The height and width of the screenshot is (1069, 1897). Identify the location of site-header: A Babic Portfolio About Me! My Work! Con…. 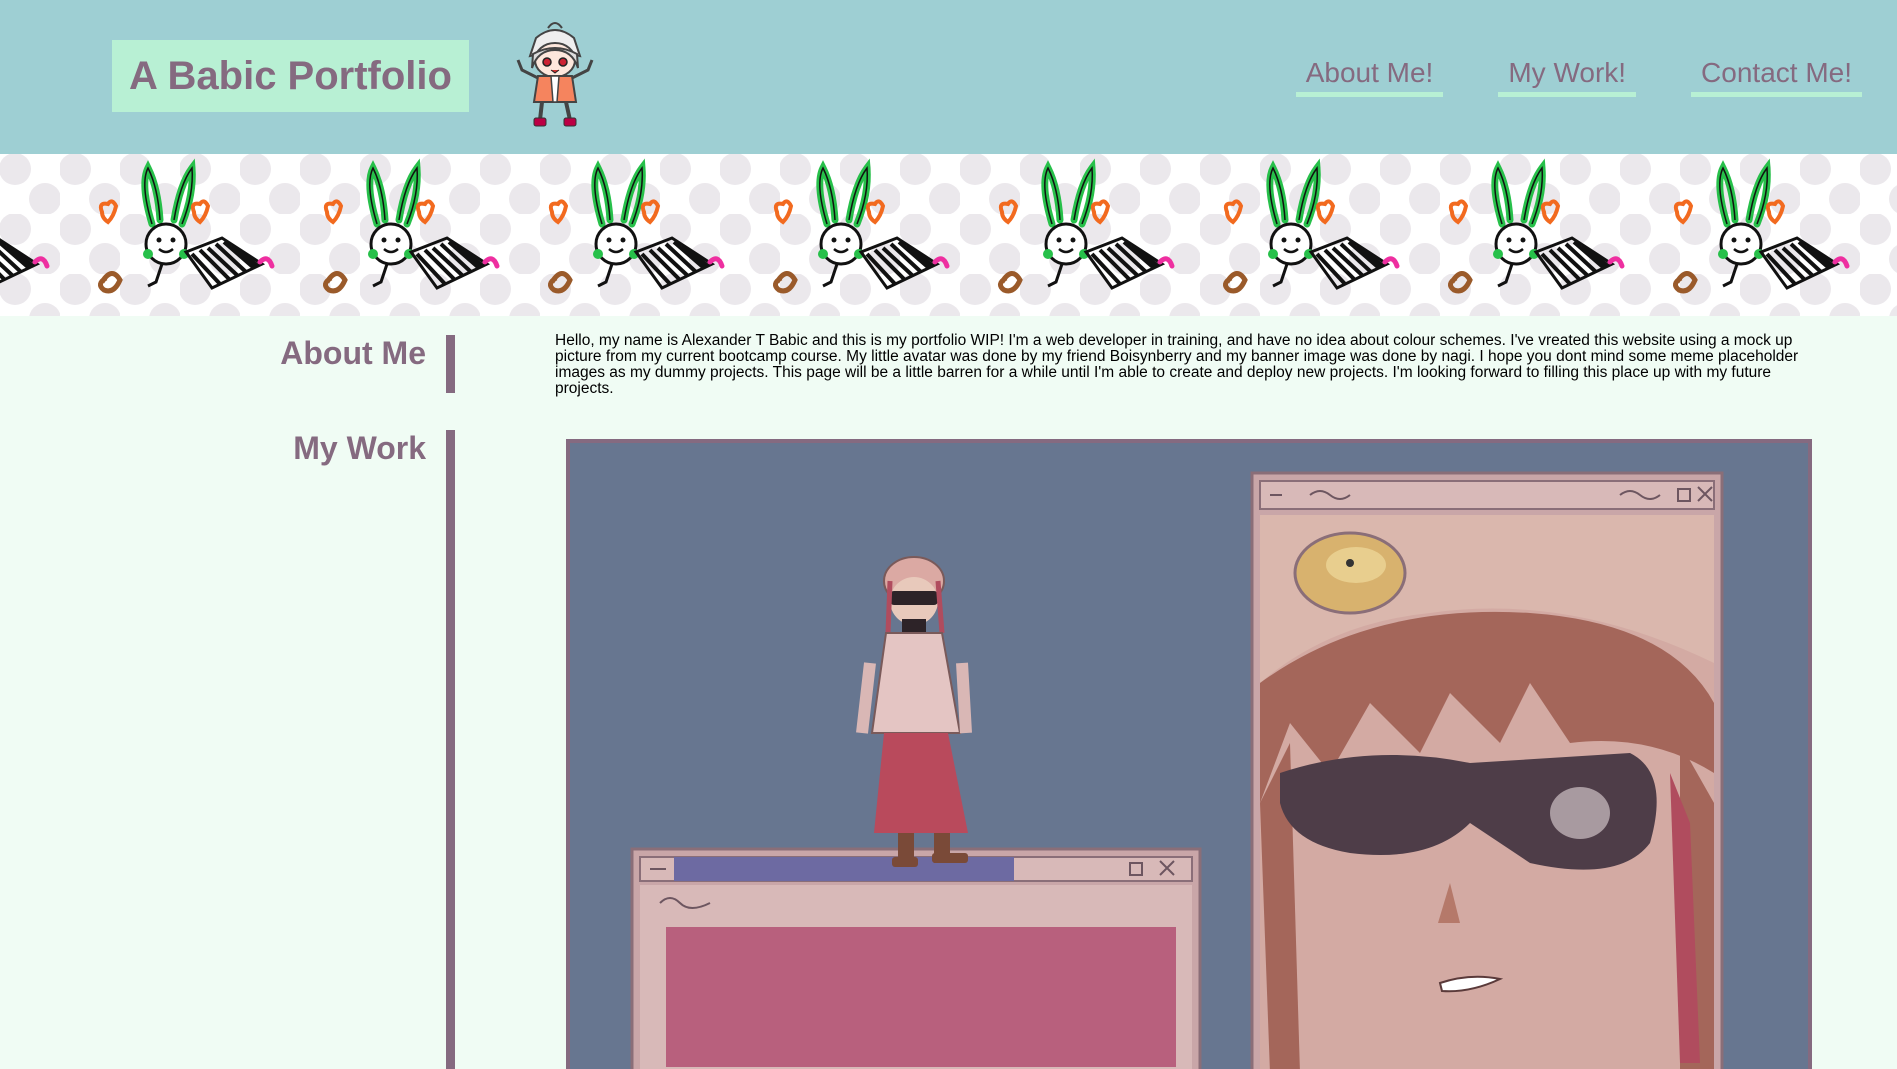
(948, 77).